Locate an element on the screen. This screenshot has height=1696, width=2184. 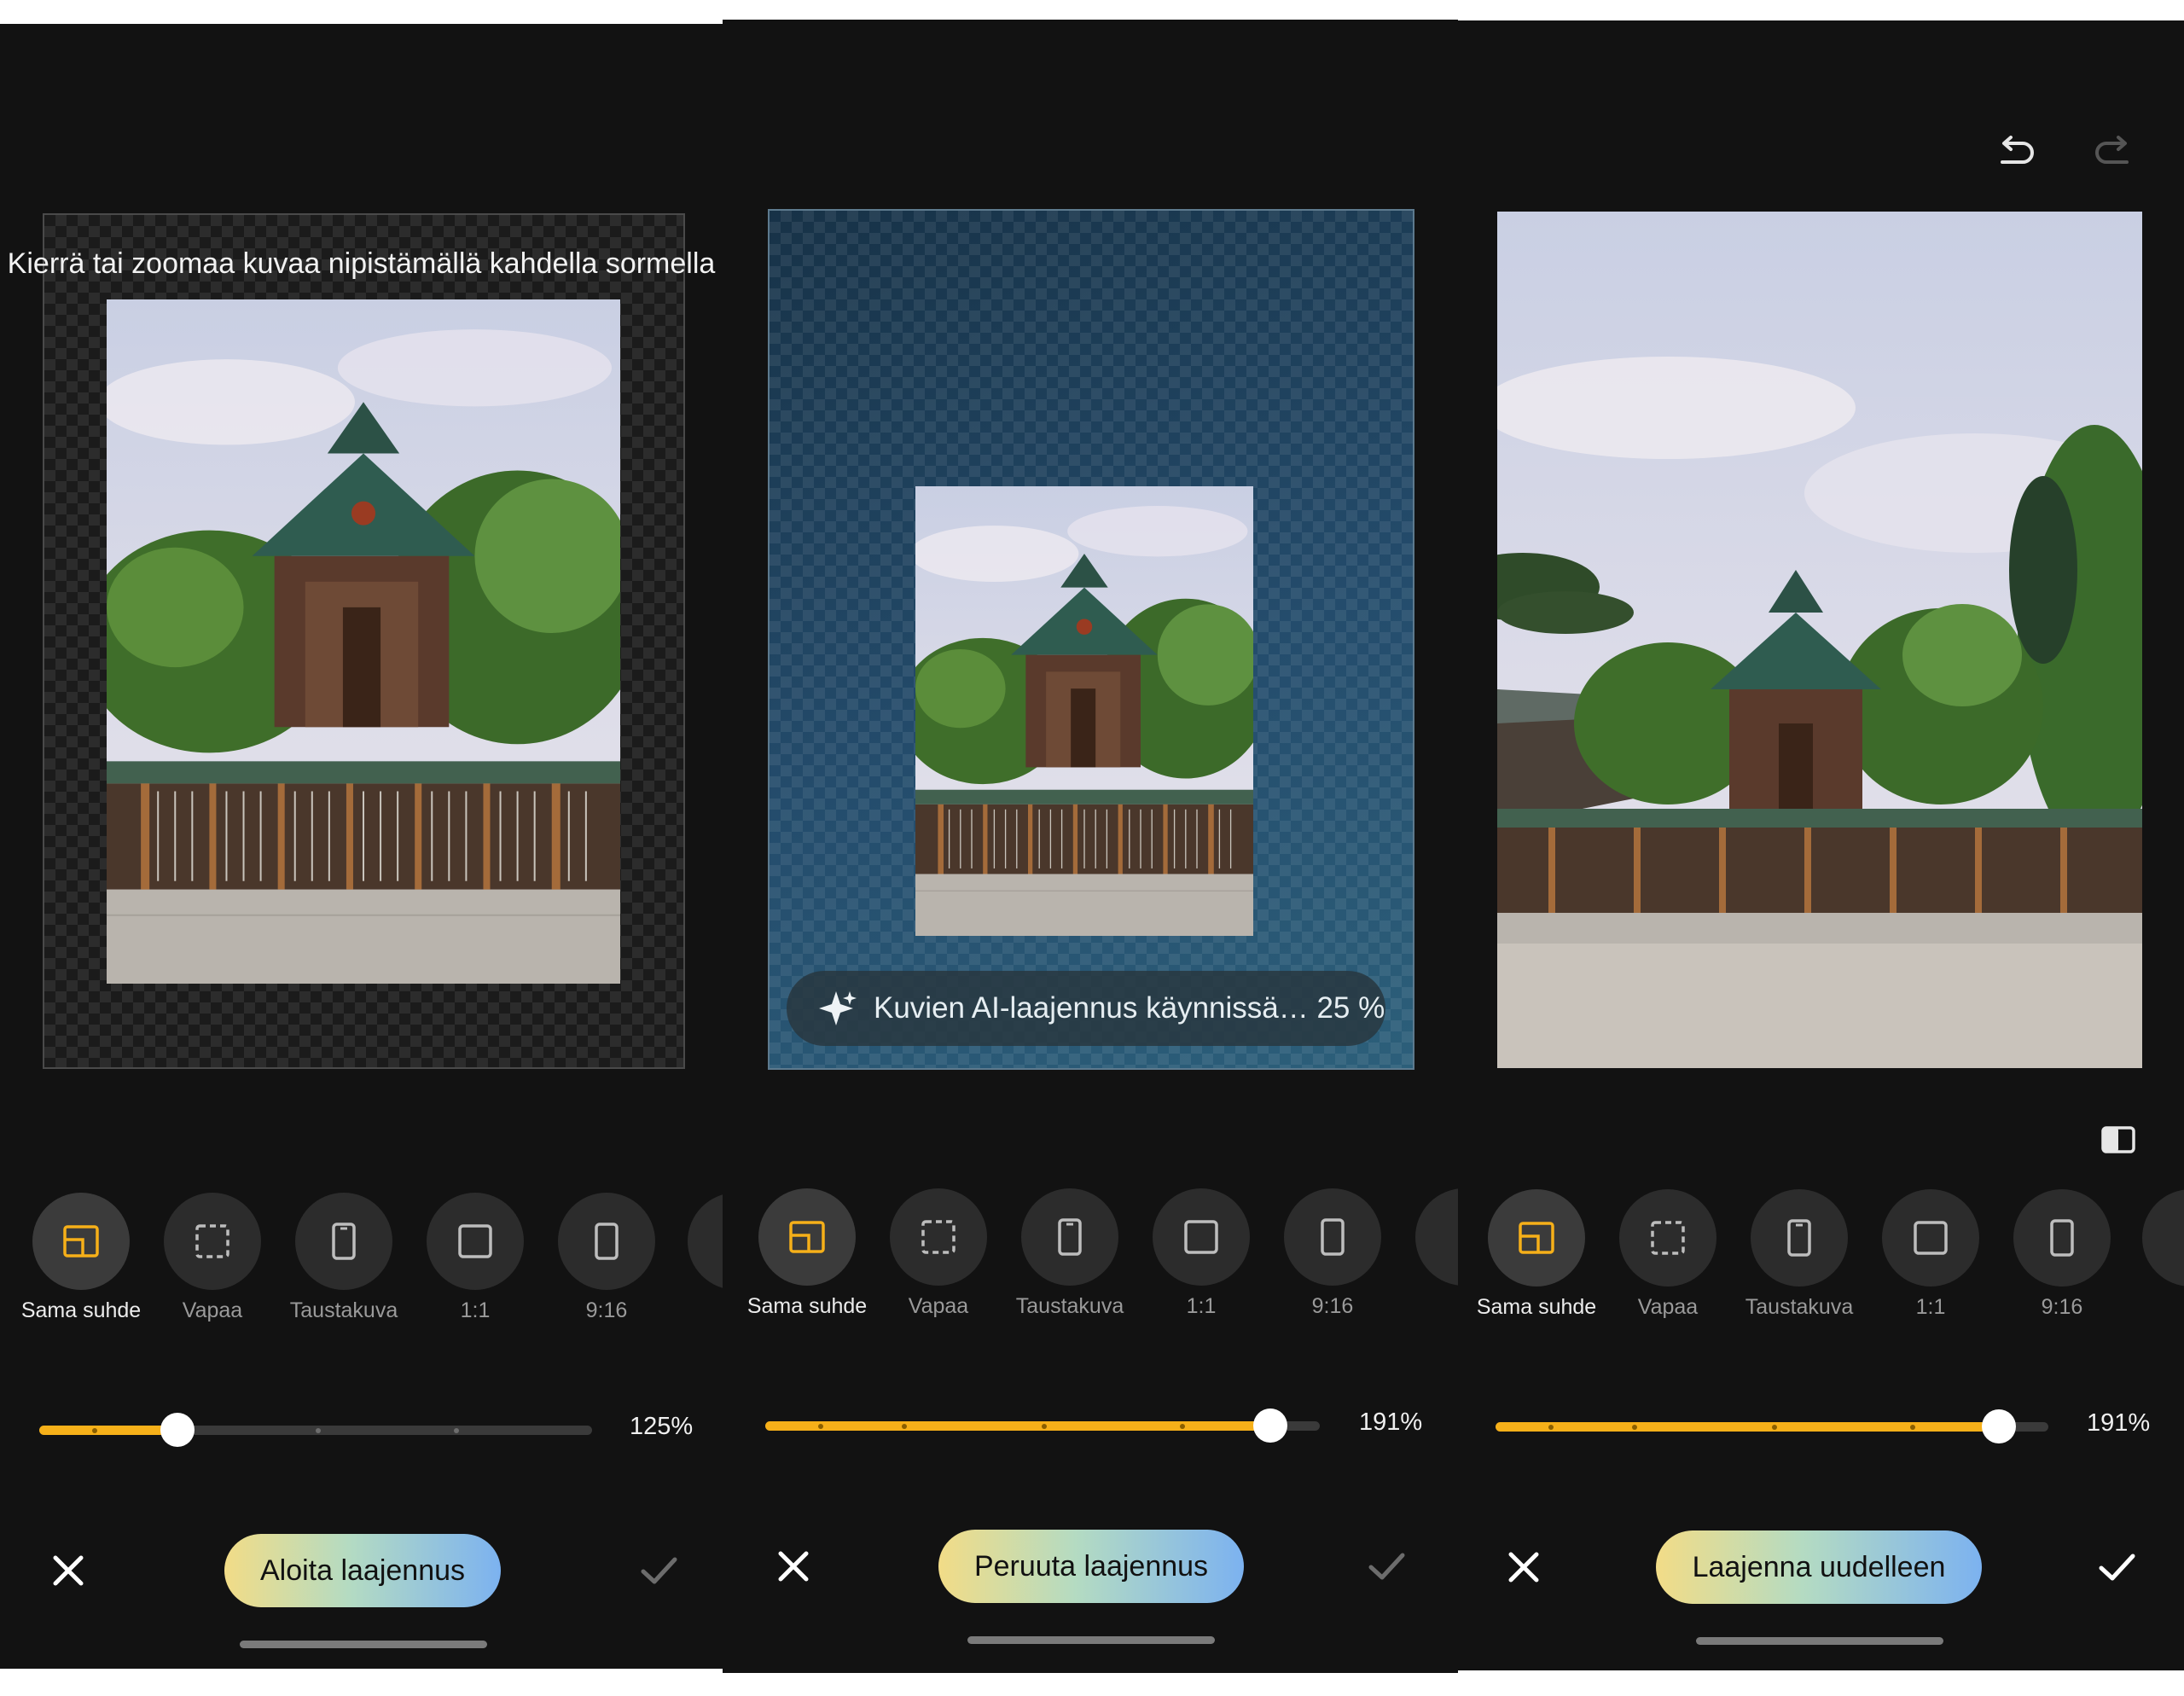
bottom-bar: Aloita laajennus is located at coordinates (362, 1573).